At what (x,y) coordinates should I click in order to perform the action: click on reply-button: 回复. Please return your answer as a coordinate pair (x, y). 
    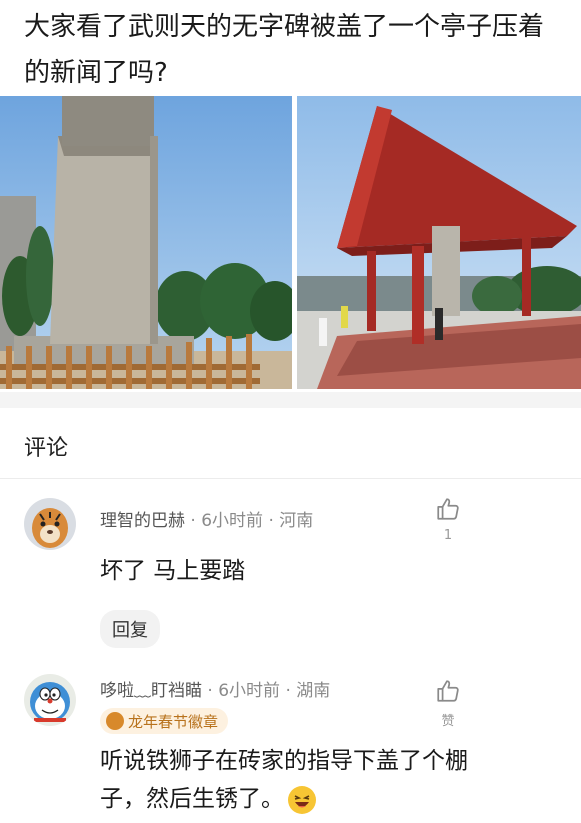
    Looking at the image, I should click on (130, 629).